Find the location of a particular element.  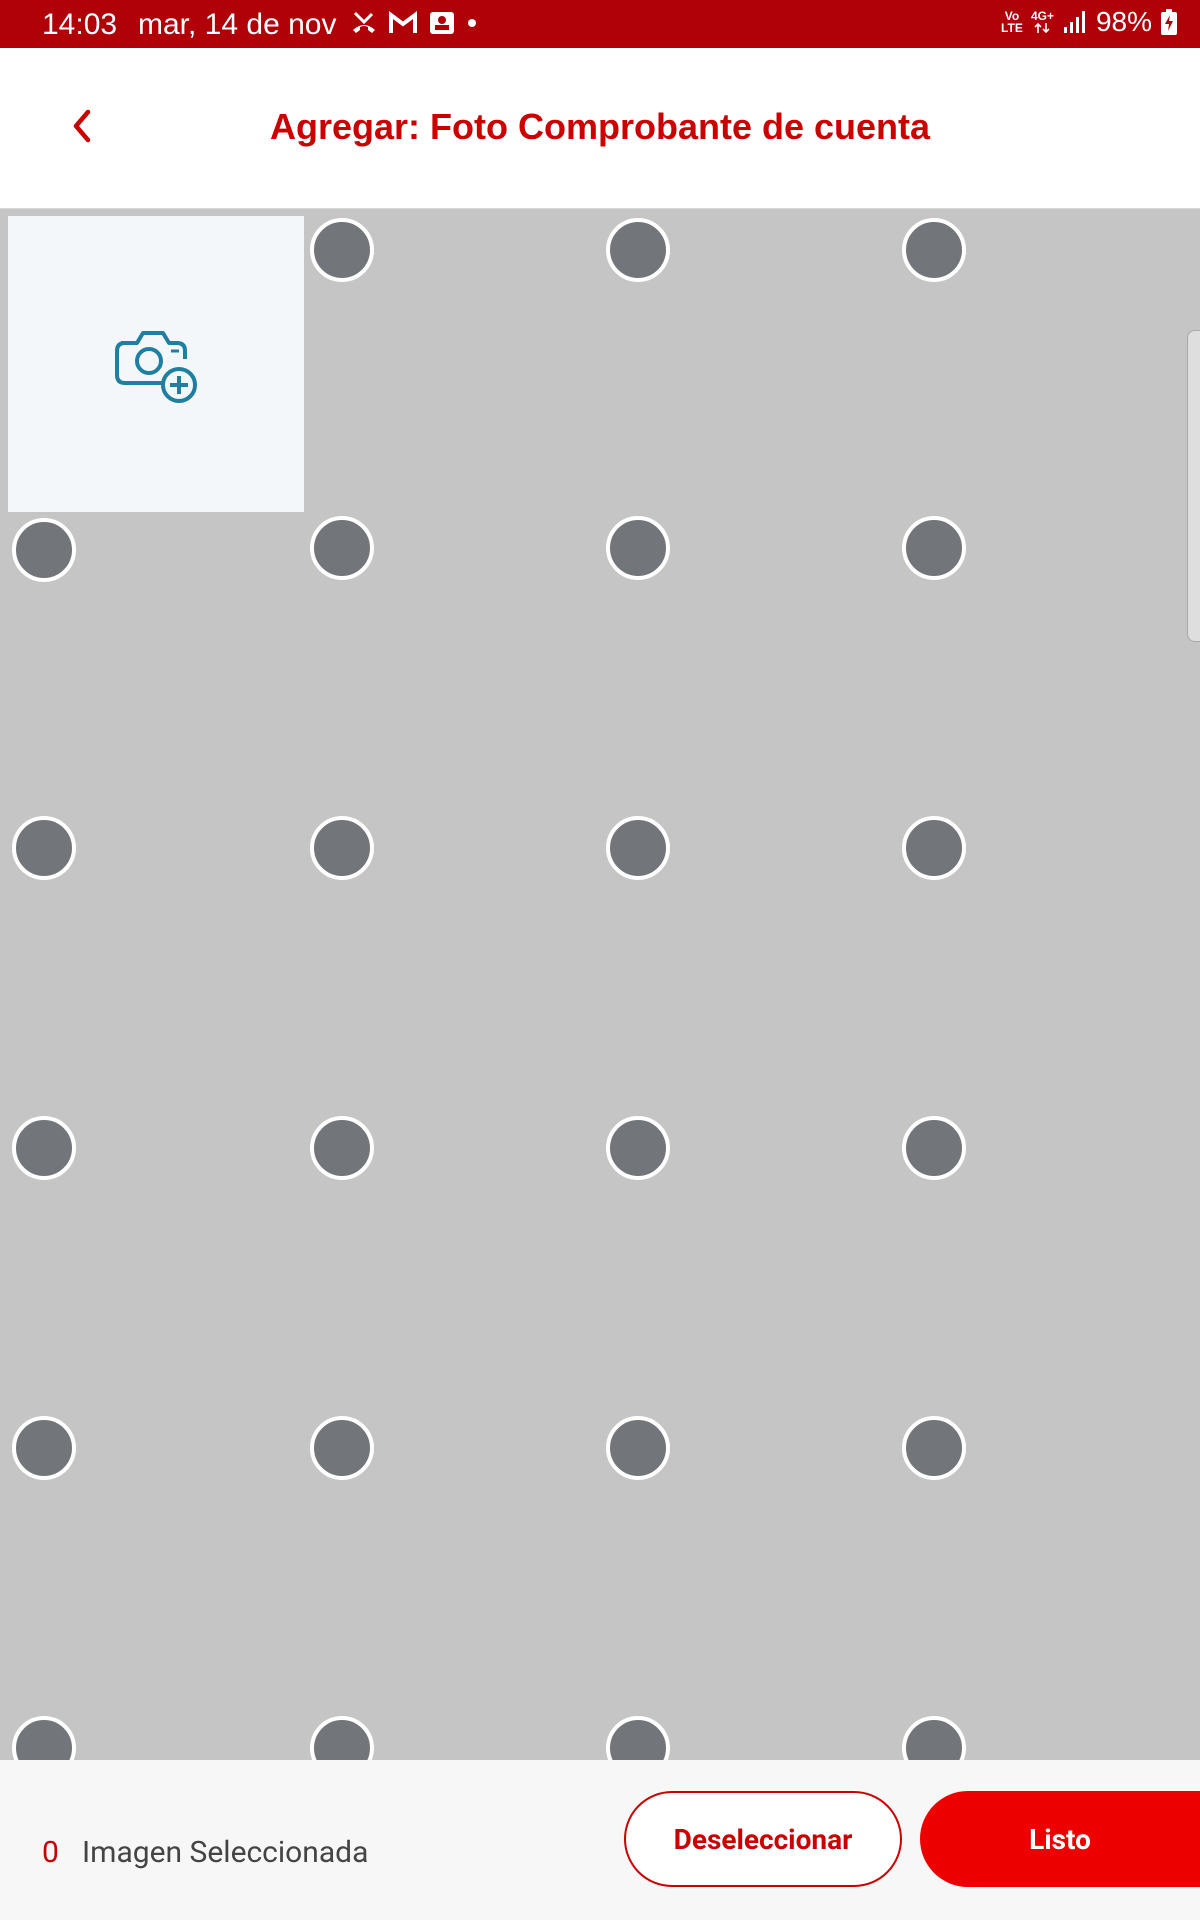

deselect-button: Deseleccionar is located at coordinates (763, 1839).